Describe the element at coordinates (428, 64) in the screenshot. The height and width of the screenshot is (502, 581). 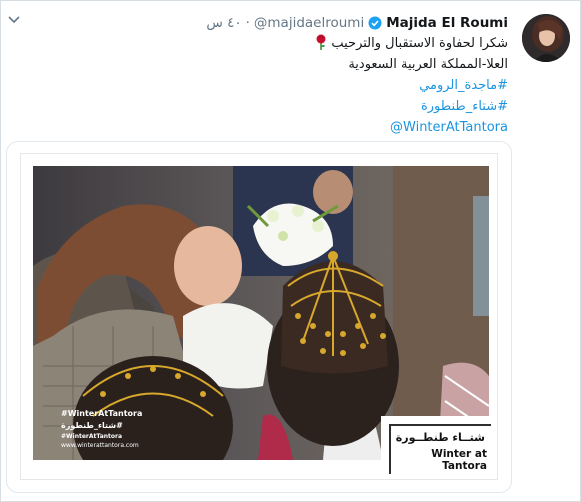
I see `tweet-line-2: العلا-المملكة العربية السعودية` at that location.